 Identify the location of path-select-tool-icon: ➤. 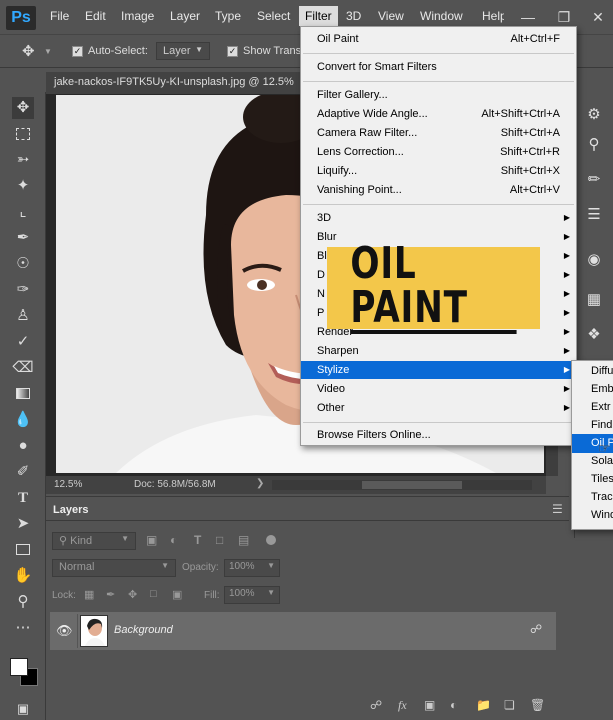
(23, 524).